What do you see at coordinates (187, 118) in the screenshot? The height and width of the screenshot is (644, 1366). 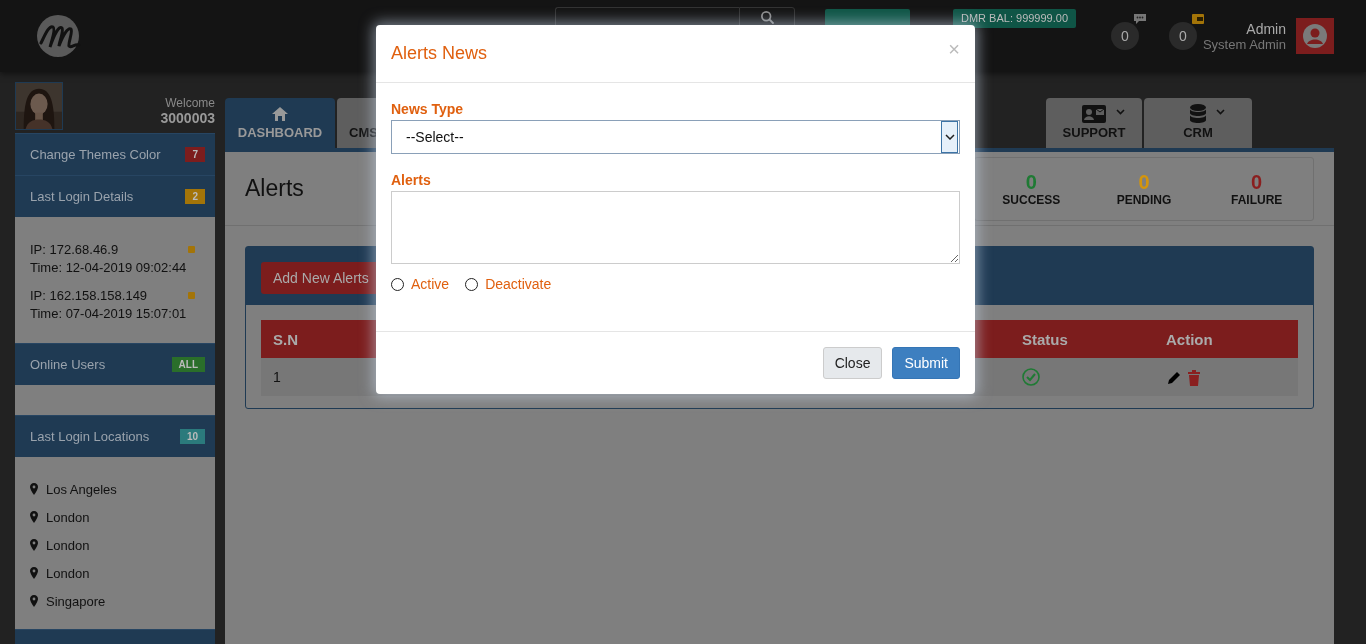 I see `user-id: 3000003` at bounding box center [187, 118].